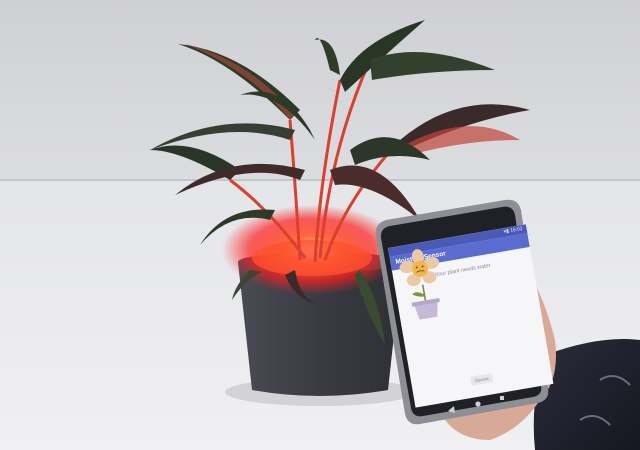 The height and width of the screenshot is (450, 640). Describe the element at coordinates (312, 258) in the screenshot. I see `glow-core` at that location.